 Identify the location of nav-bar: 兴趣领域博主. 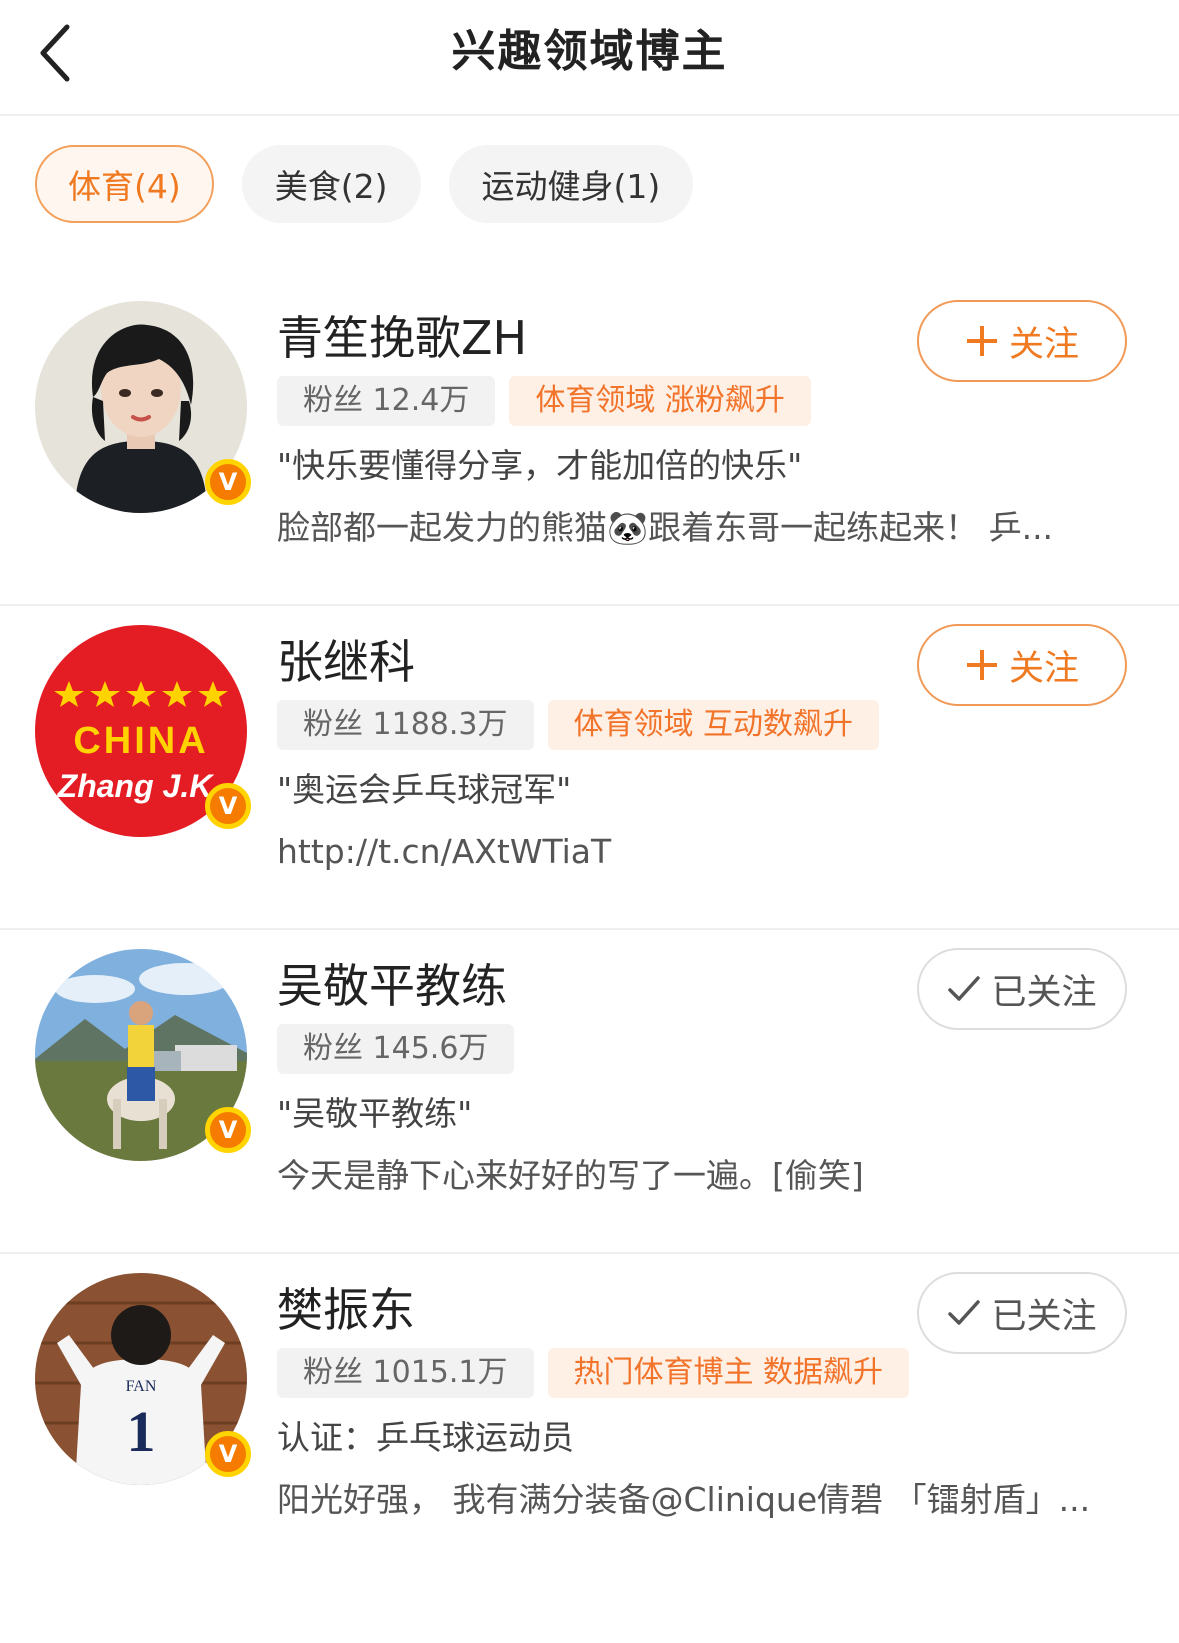
(589, 58).